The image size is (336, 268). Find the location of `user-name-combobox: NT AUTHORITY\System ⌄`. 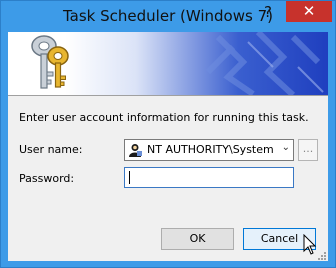

user-name-combobox: NT AUTHORITY\System ⌄ is located at coordinates (209, 150).